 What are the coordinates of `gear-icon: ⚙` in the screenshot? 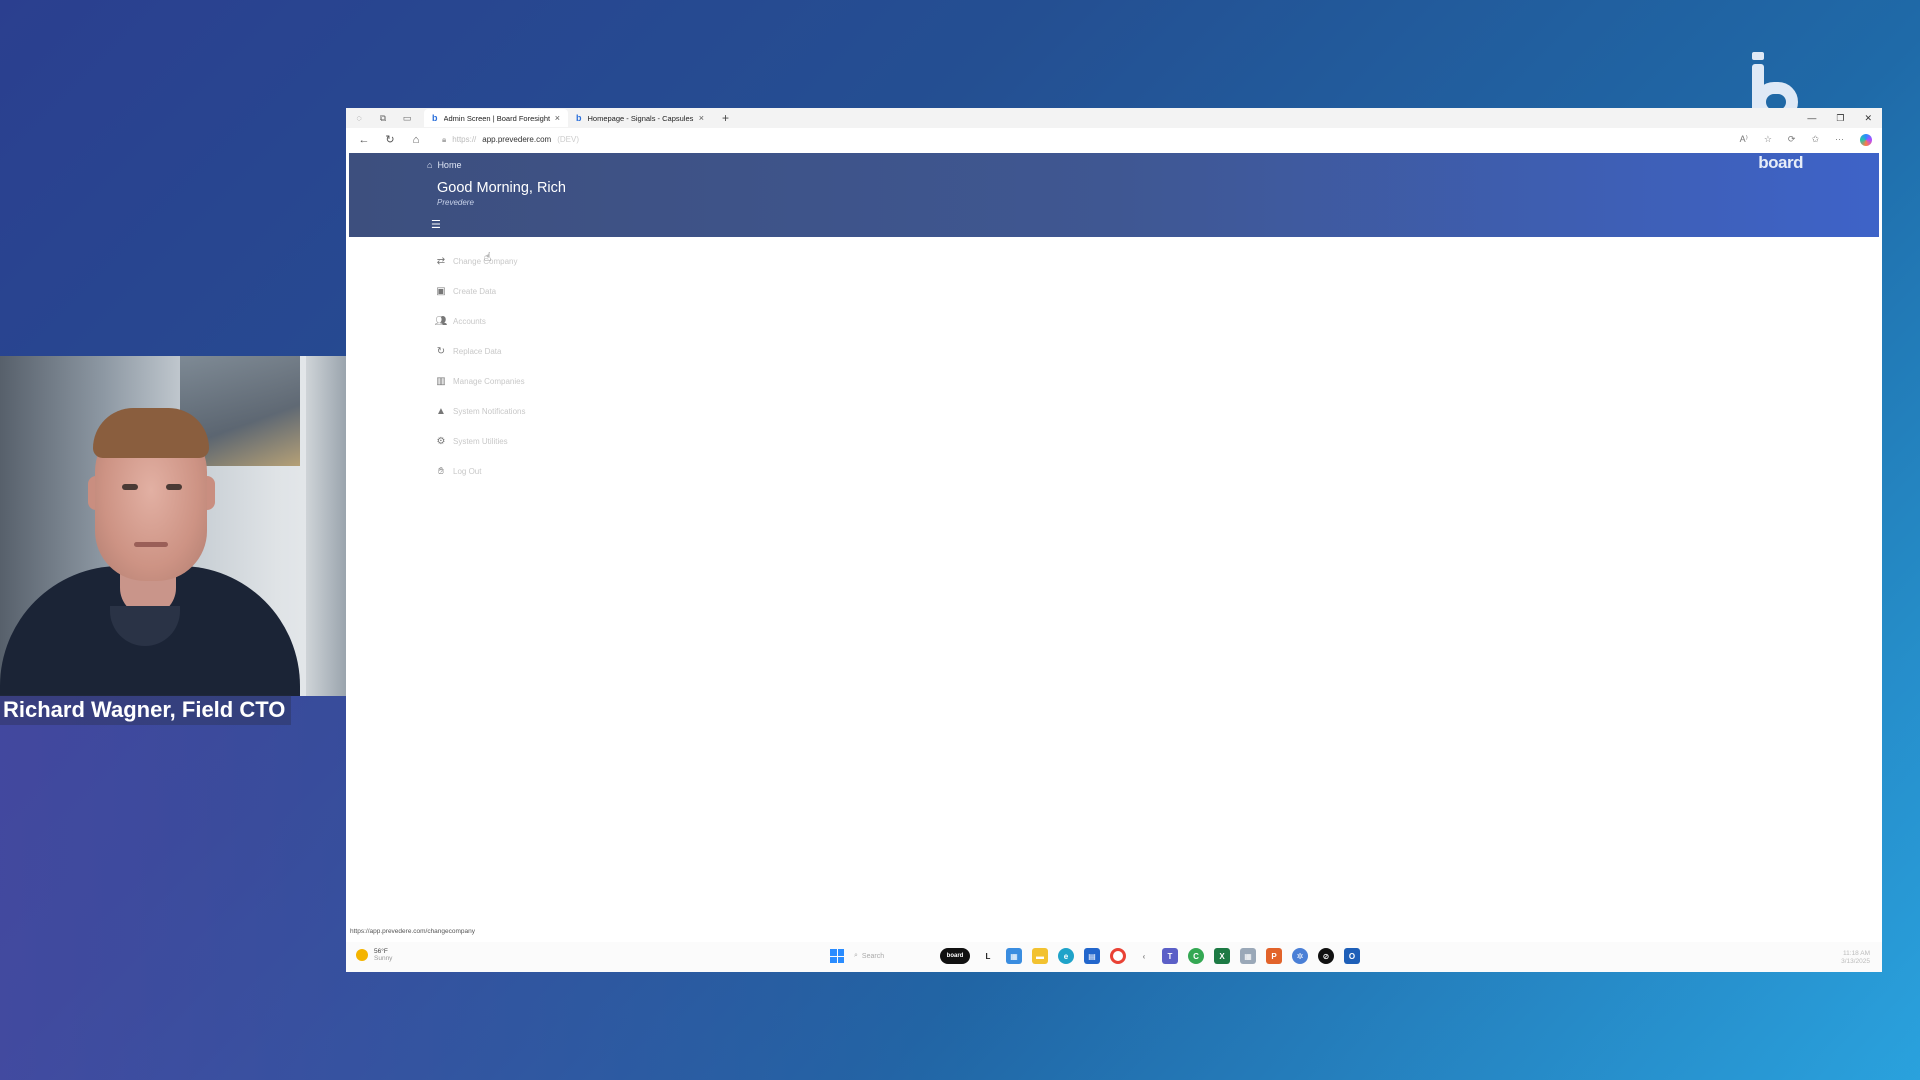 It's located at (441, 441).